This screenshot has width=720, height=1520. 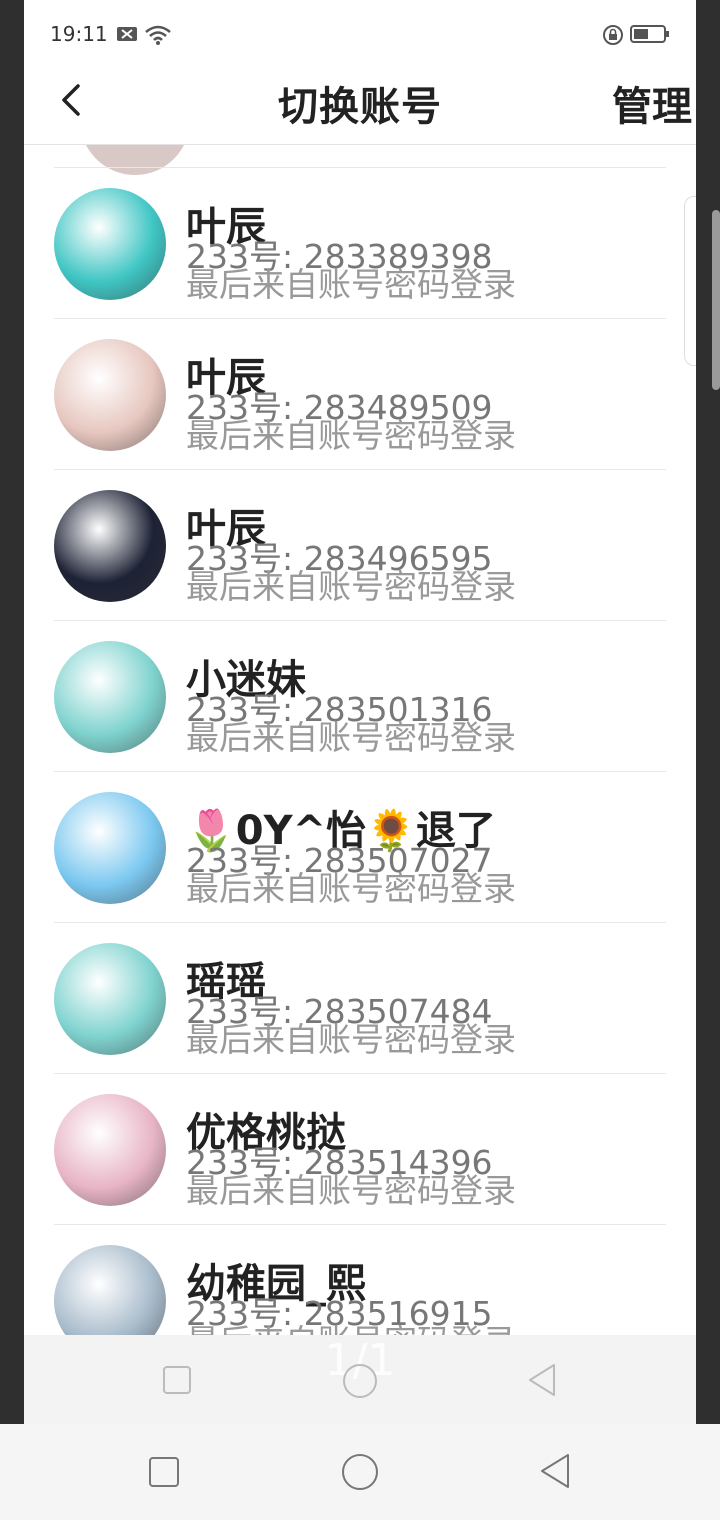 I want to click on side-drawer-handle, so click(x=690, y=281).